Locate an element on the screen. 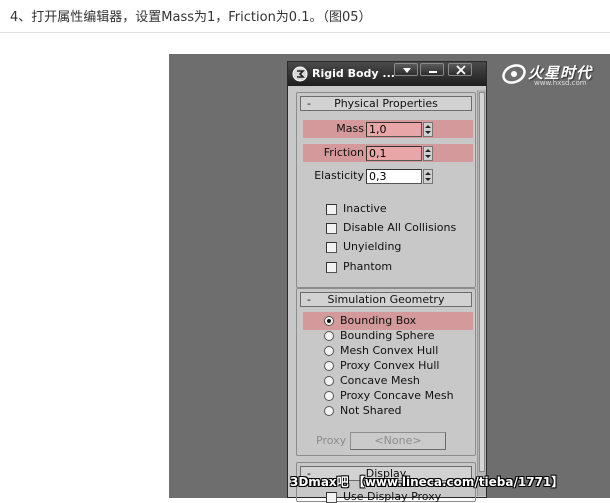 Image resolution: width=610 pixels, height=503 pixels. proxy-concave-mesh-label: Proxy Concave Mesh is located at coordinates (397, 395).